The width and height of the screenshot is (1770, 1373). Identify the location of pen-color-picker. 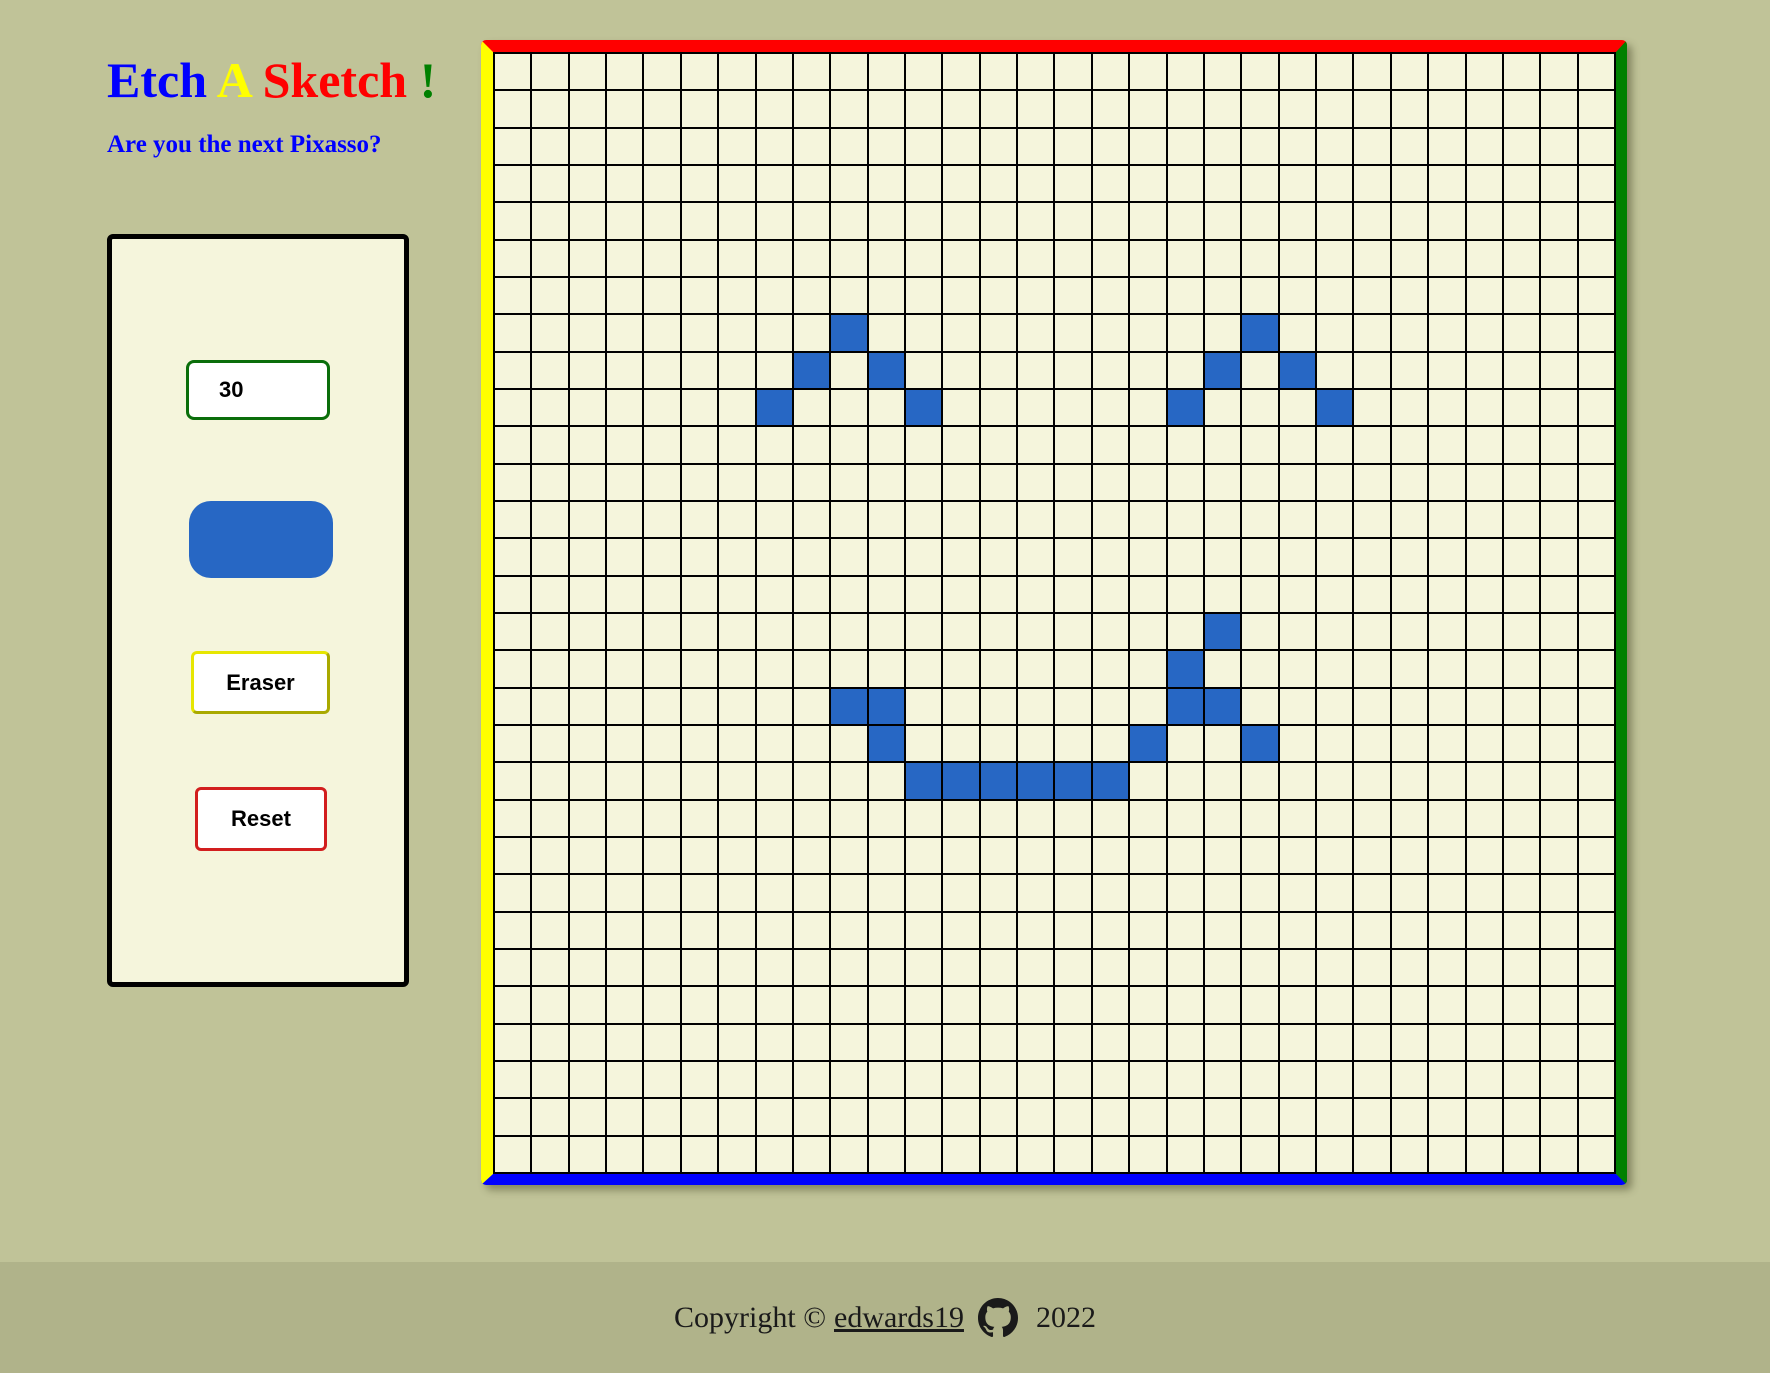
(261, 539).